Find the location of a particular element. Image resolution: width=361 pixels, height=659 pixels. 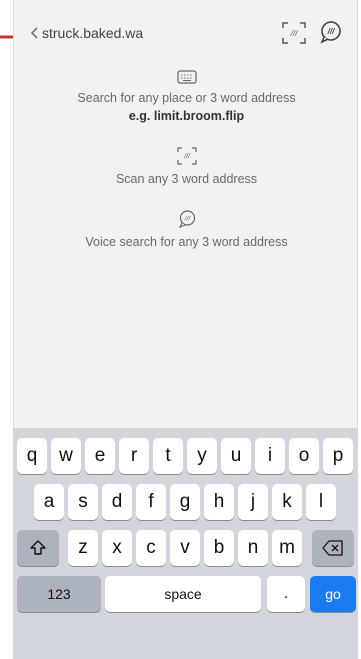

keyboard-row-1: q w e r t y u i o p is located at coordinates (185, 456).